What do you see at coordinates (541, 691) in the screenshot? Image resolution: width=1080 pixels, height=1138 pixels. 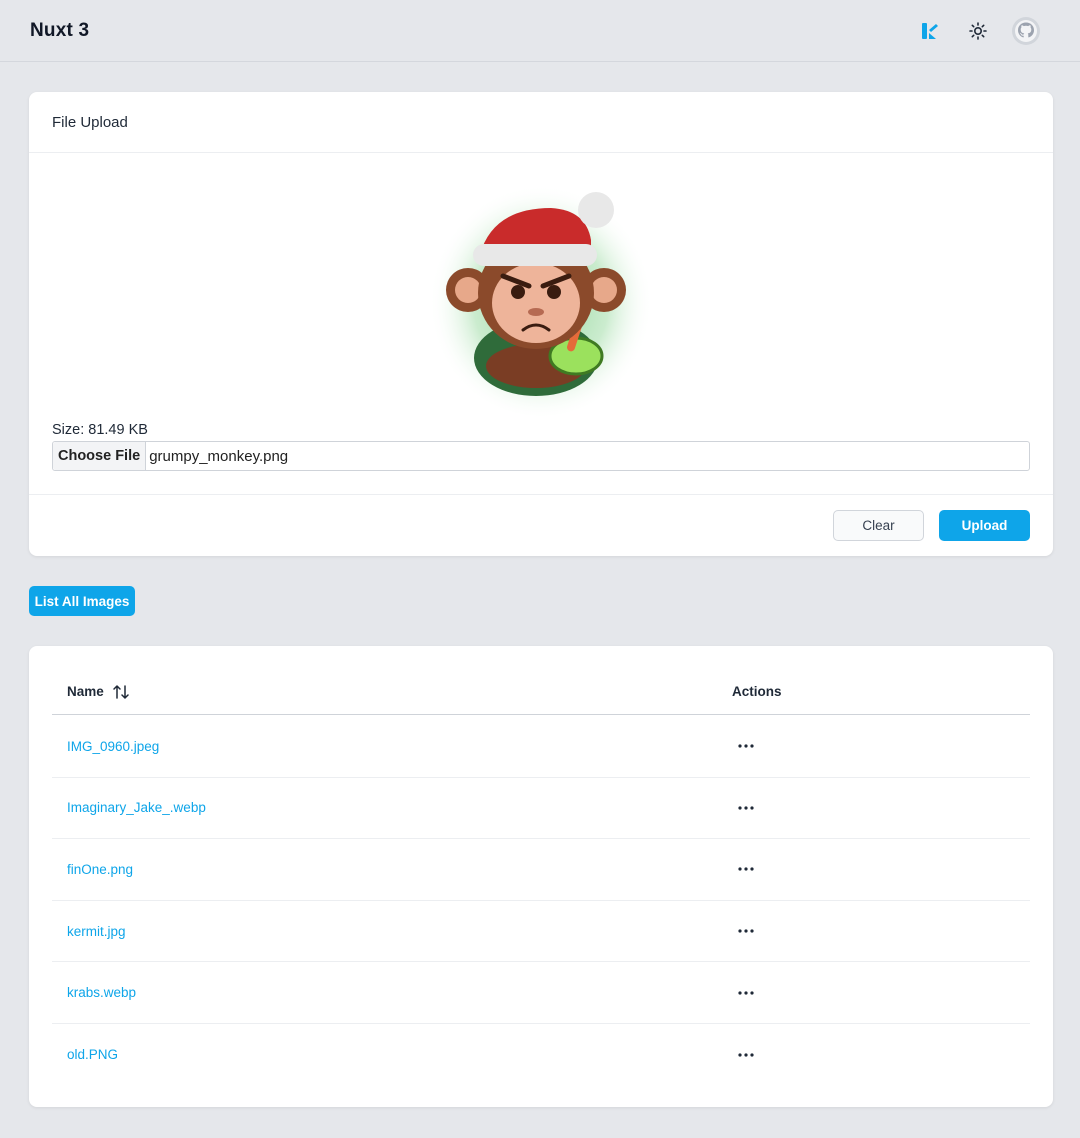 I see `table-header: Name Actions` at bounding box center [541, 691].